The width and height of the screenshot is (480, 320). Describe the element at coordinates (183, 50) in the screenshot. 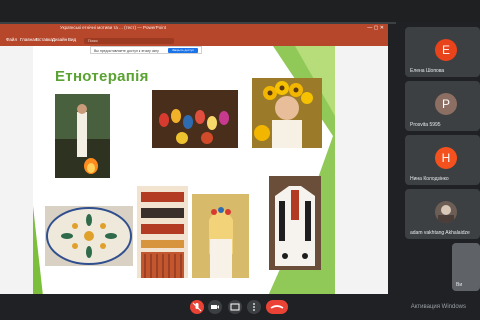

I see `stop-sharing-button: Закрыть доступ` at that location.